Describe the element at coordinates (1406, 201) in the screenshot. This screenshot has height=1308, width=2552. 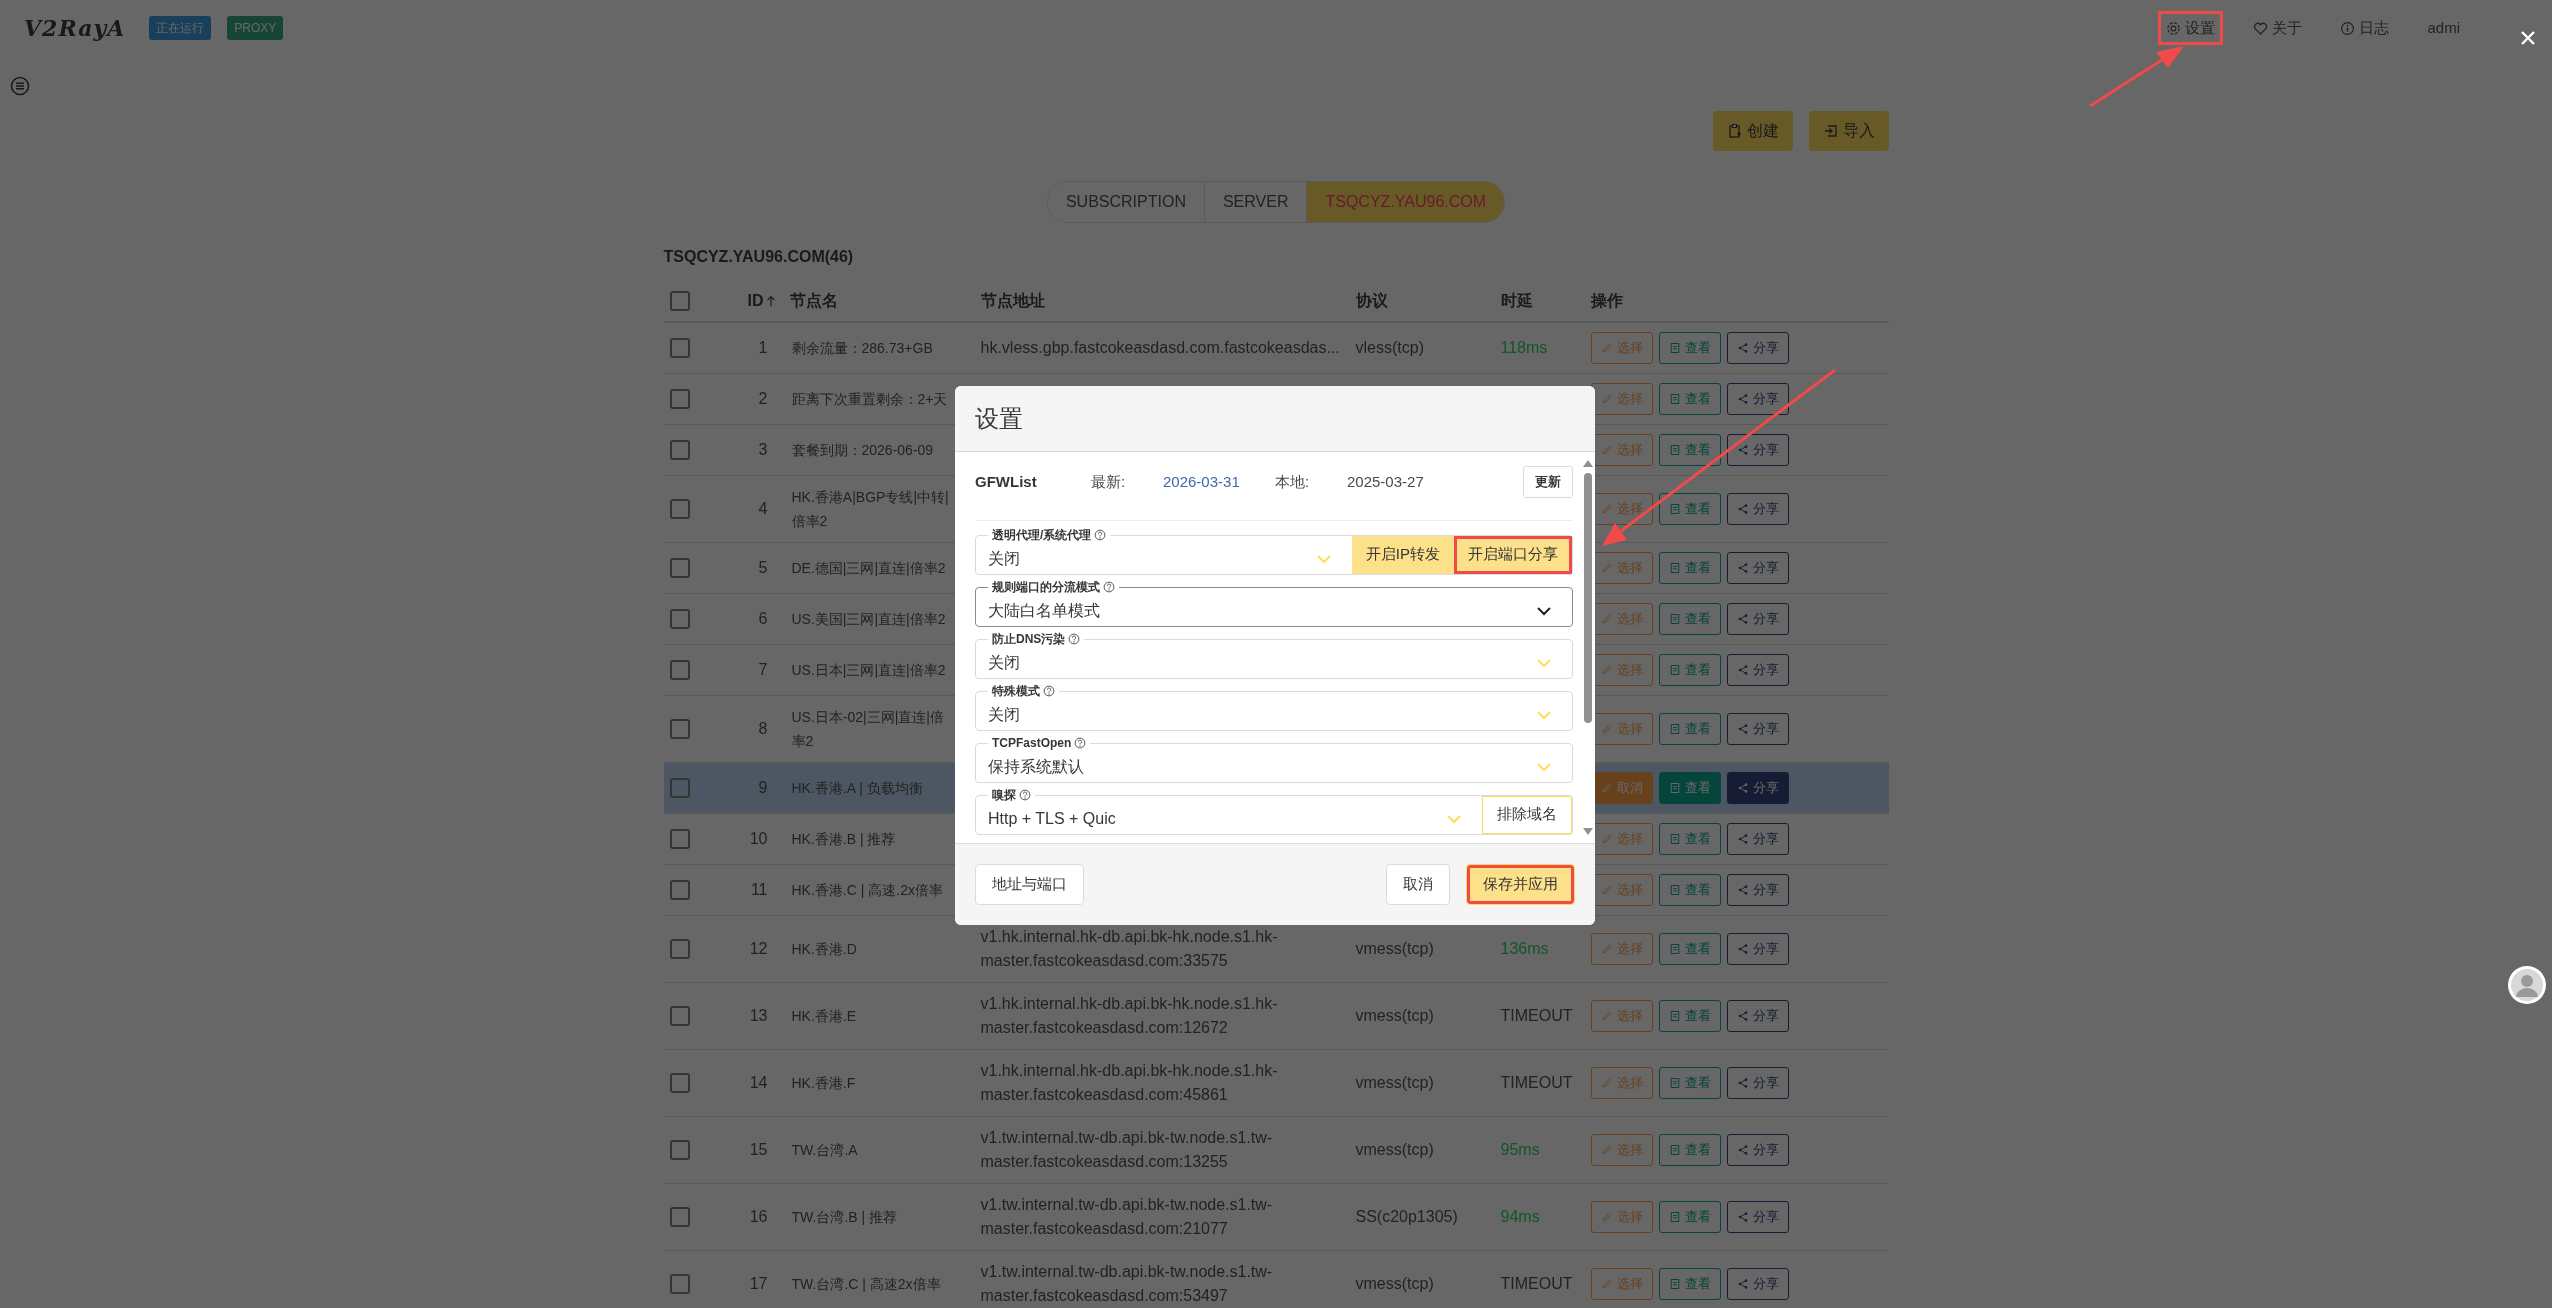
I see `tab: TSQCYZ.YAU96.COM` at that location.